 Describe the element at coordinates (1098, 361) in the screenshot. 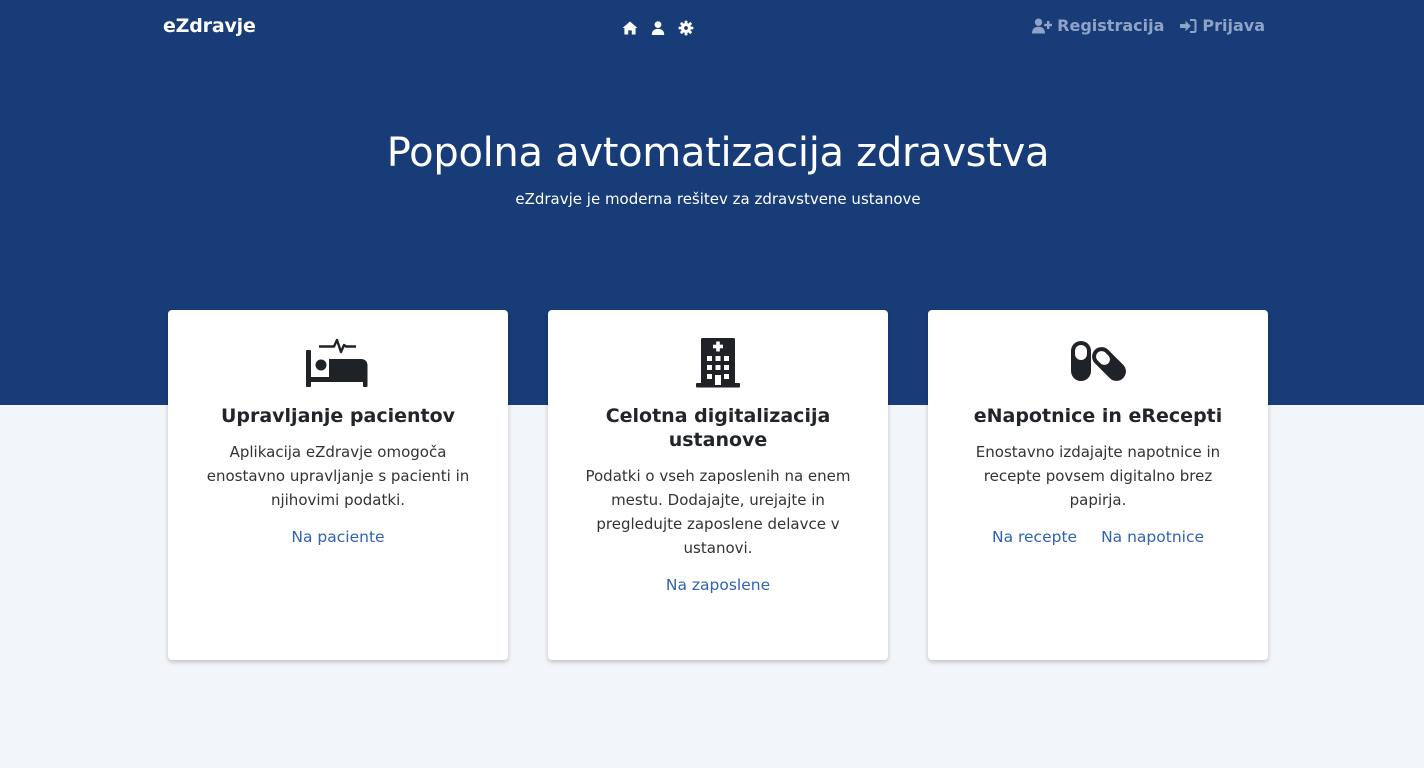

I see `capsules-icon` at that location.